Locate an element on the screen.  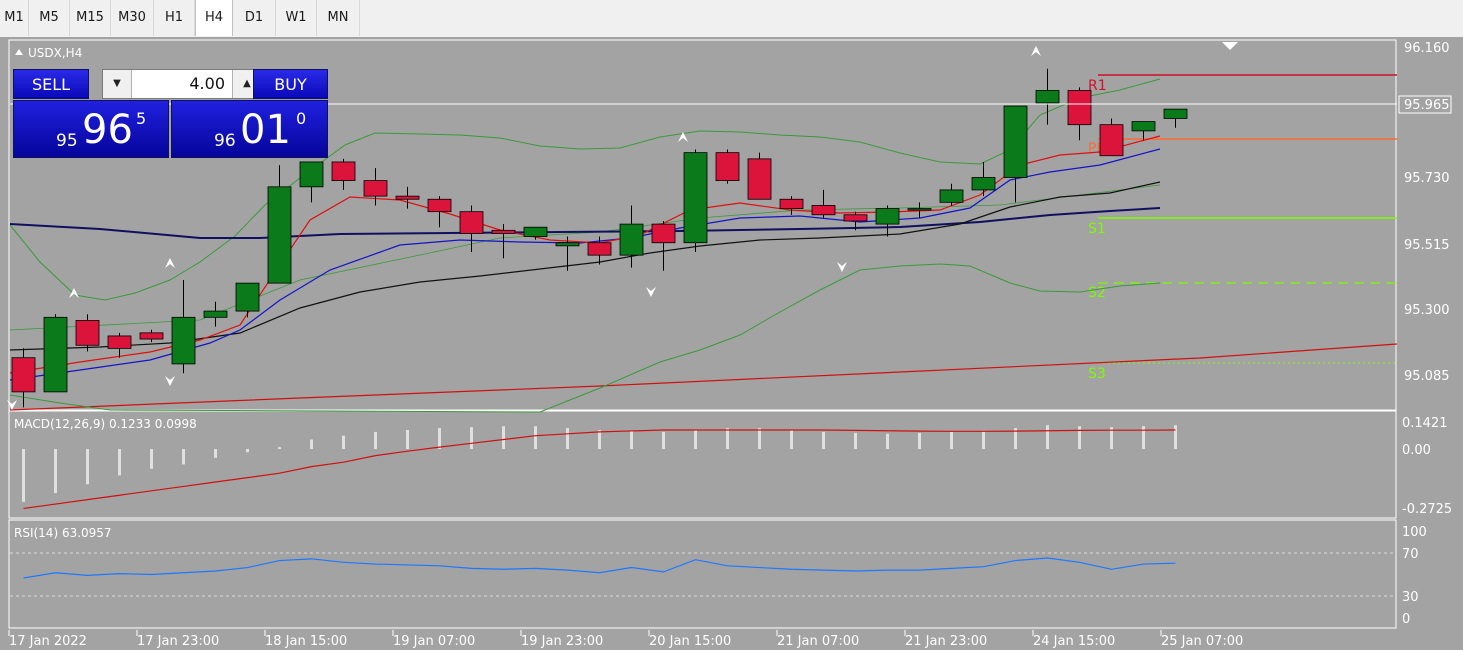
time-label: 17 Jan 2022 is located at coordinates (48, 641).